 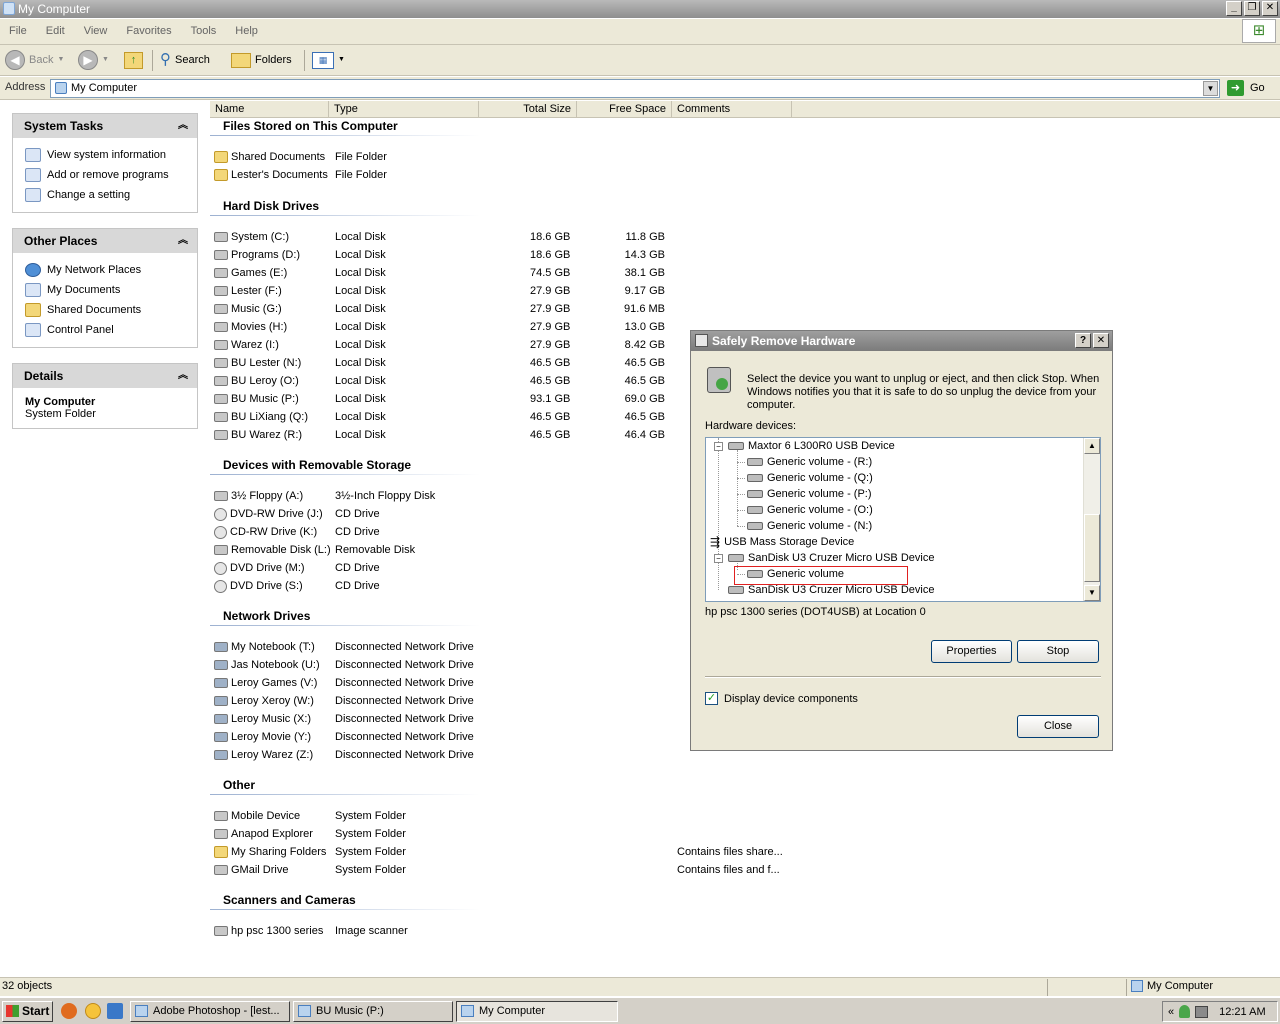 What do you see at coordinates (732, 109) in the screenshot?
I see `column-comments: Comments` at bounding box center [732, 109].